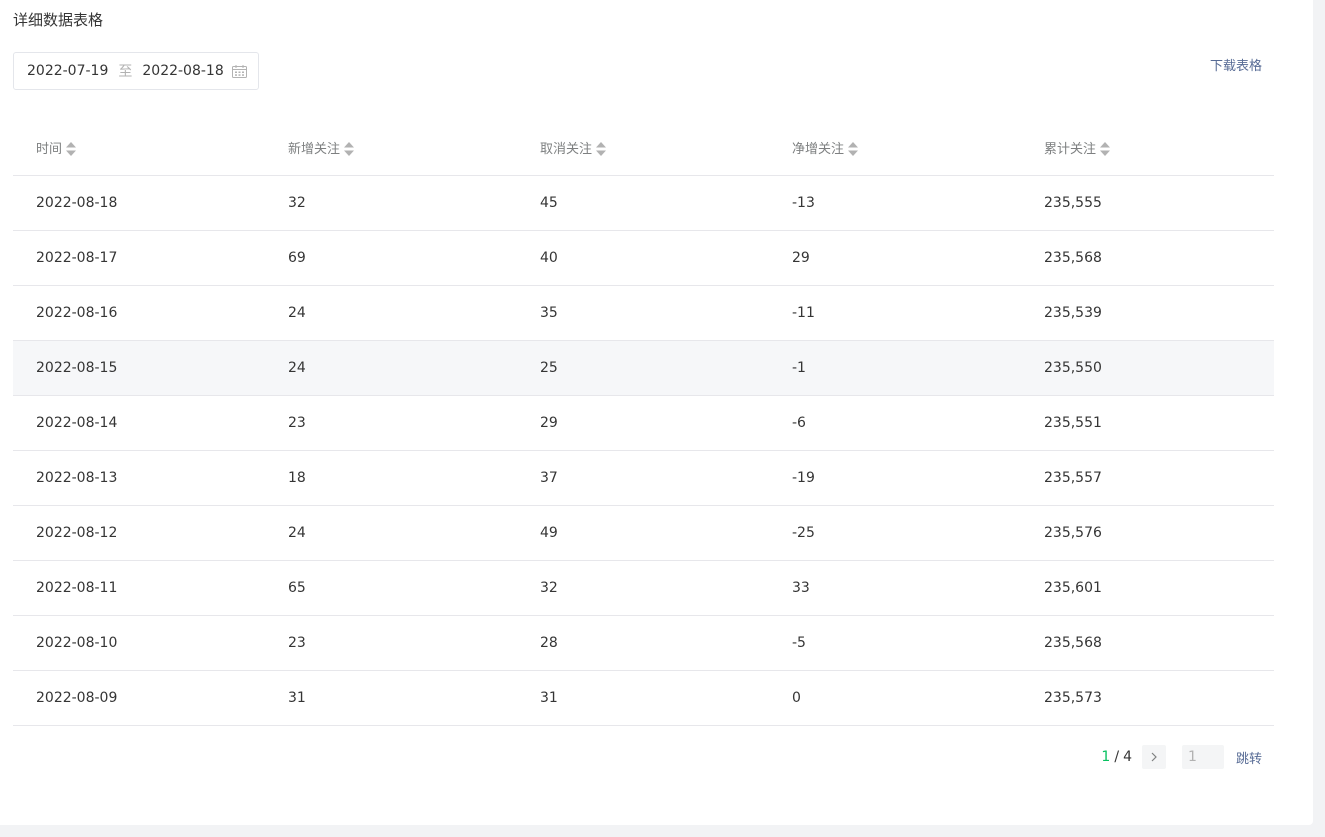 The height and width of the screenshot is (837, 1325). What do you see at coordinates (1147, 698) in the screenshot?
I see `table-cell: 235,573` at bounding box center [1147, 698].